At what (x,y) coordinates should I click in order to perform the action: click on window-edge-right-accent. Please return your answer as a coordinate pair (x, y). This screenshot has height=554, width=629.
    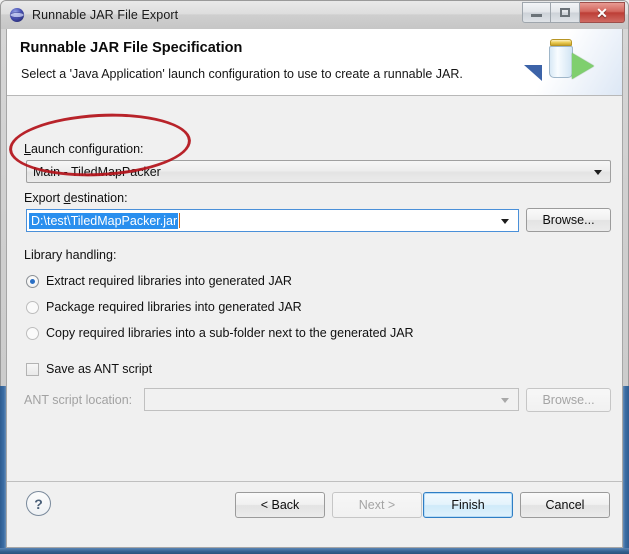
    Looking at the image, I should click on (625, 470).